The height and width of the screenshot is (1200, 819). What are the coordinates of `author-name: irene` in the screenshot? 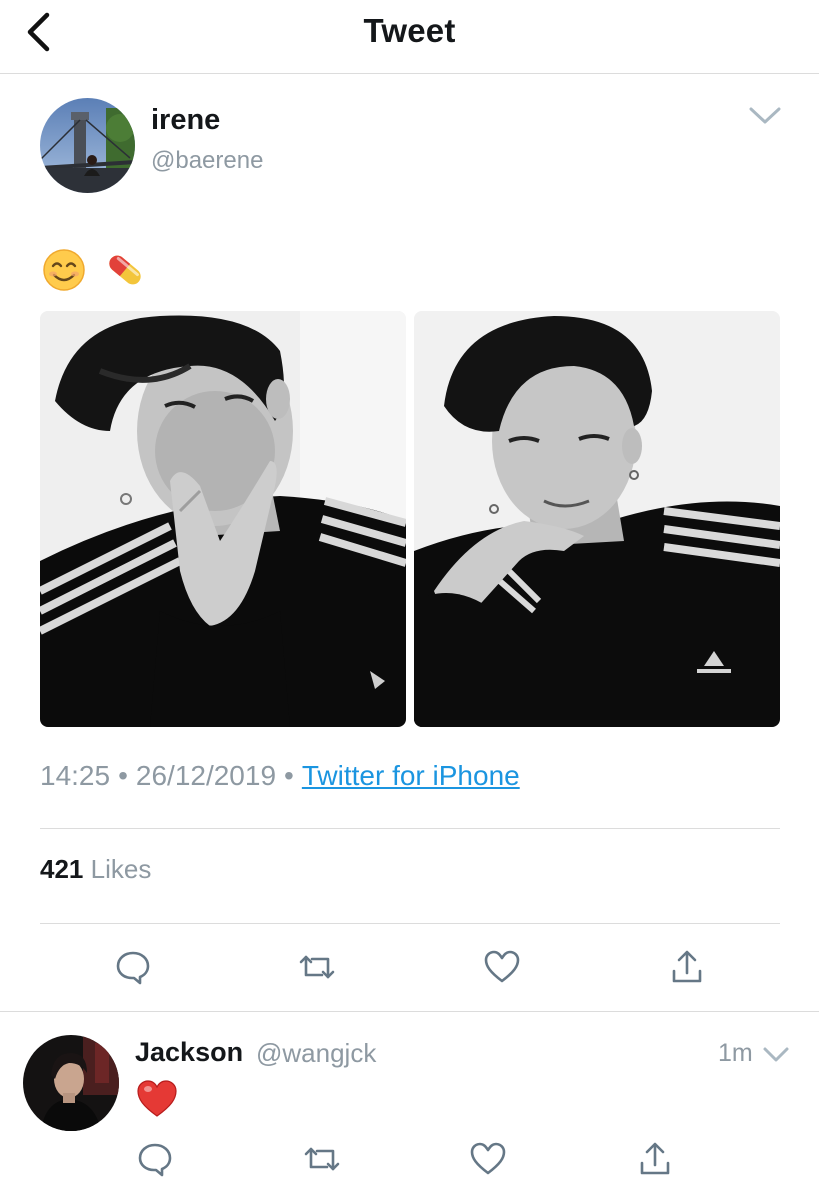 It's located at (185, 120).